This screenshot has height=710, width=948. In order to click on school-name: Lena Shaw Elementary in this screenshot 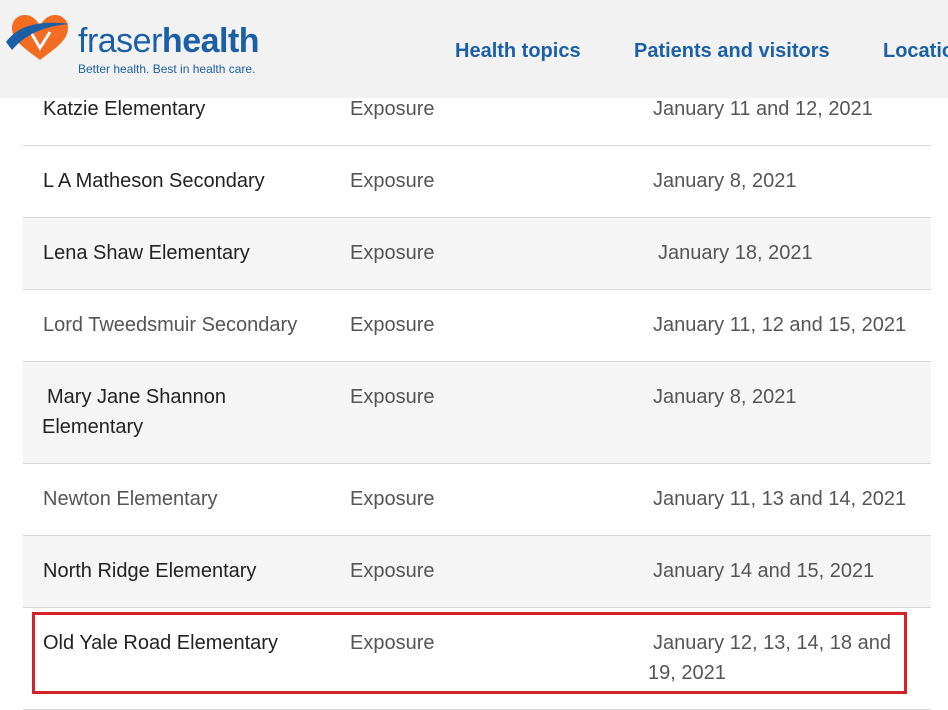, I will do `click(146, 253)`.